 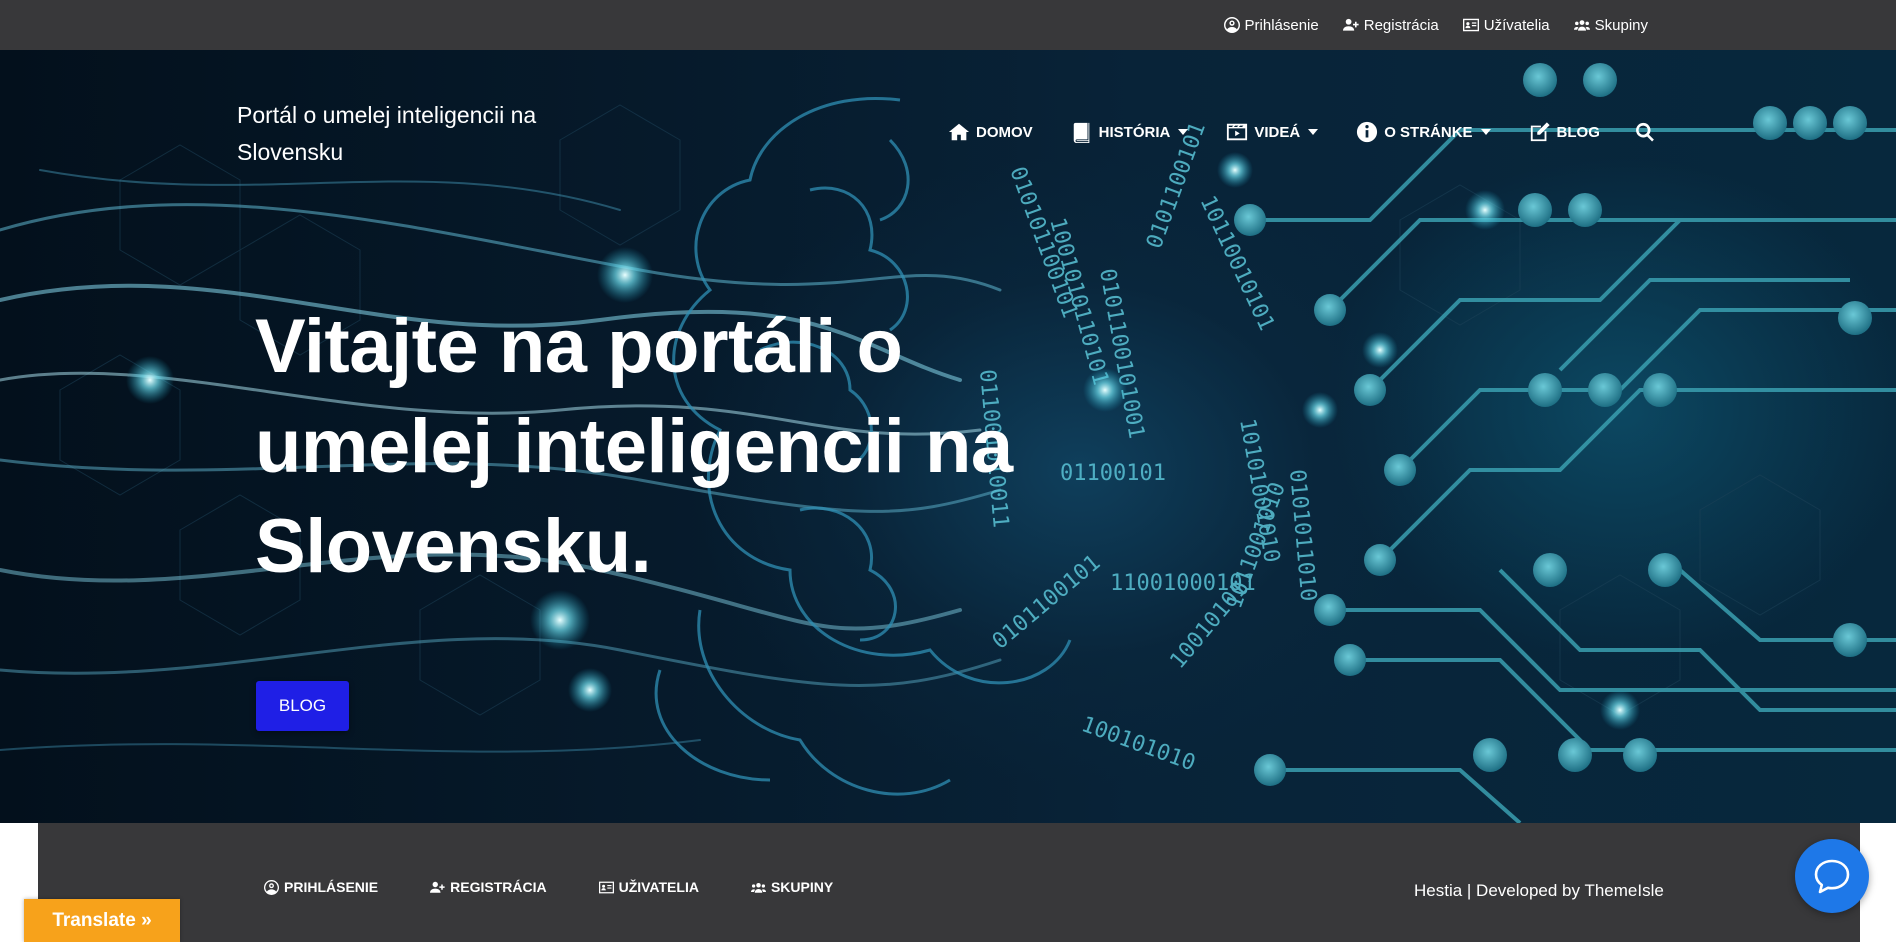 What do you see at coordinates (498, 887) in the screenshot?
I see `footer-register-label: REGISTRÁCIA` at bounding box center [498, 887].